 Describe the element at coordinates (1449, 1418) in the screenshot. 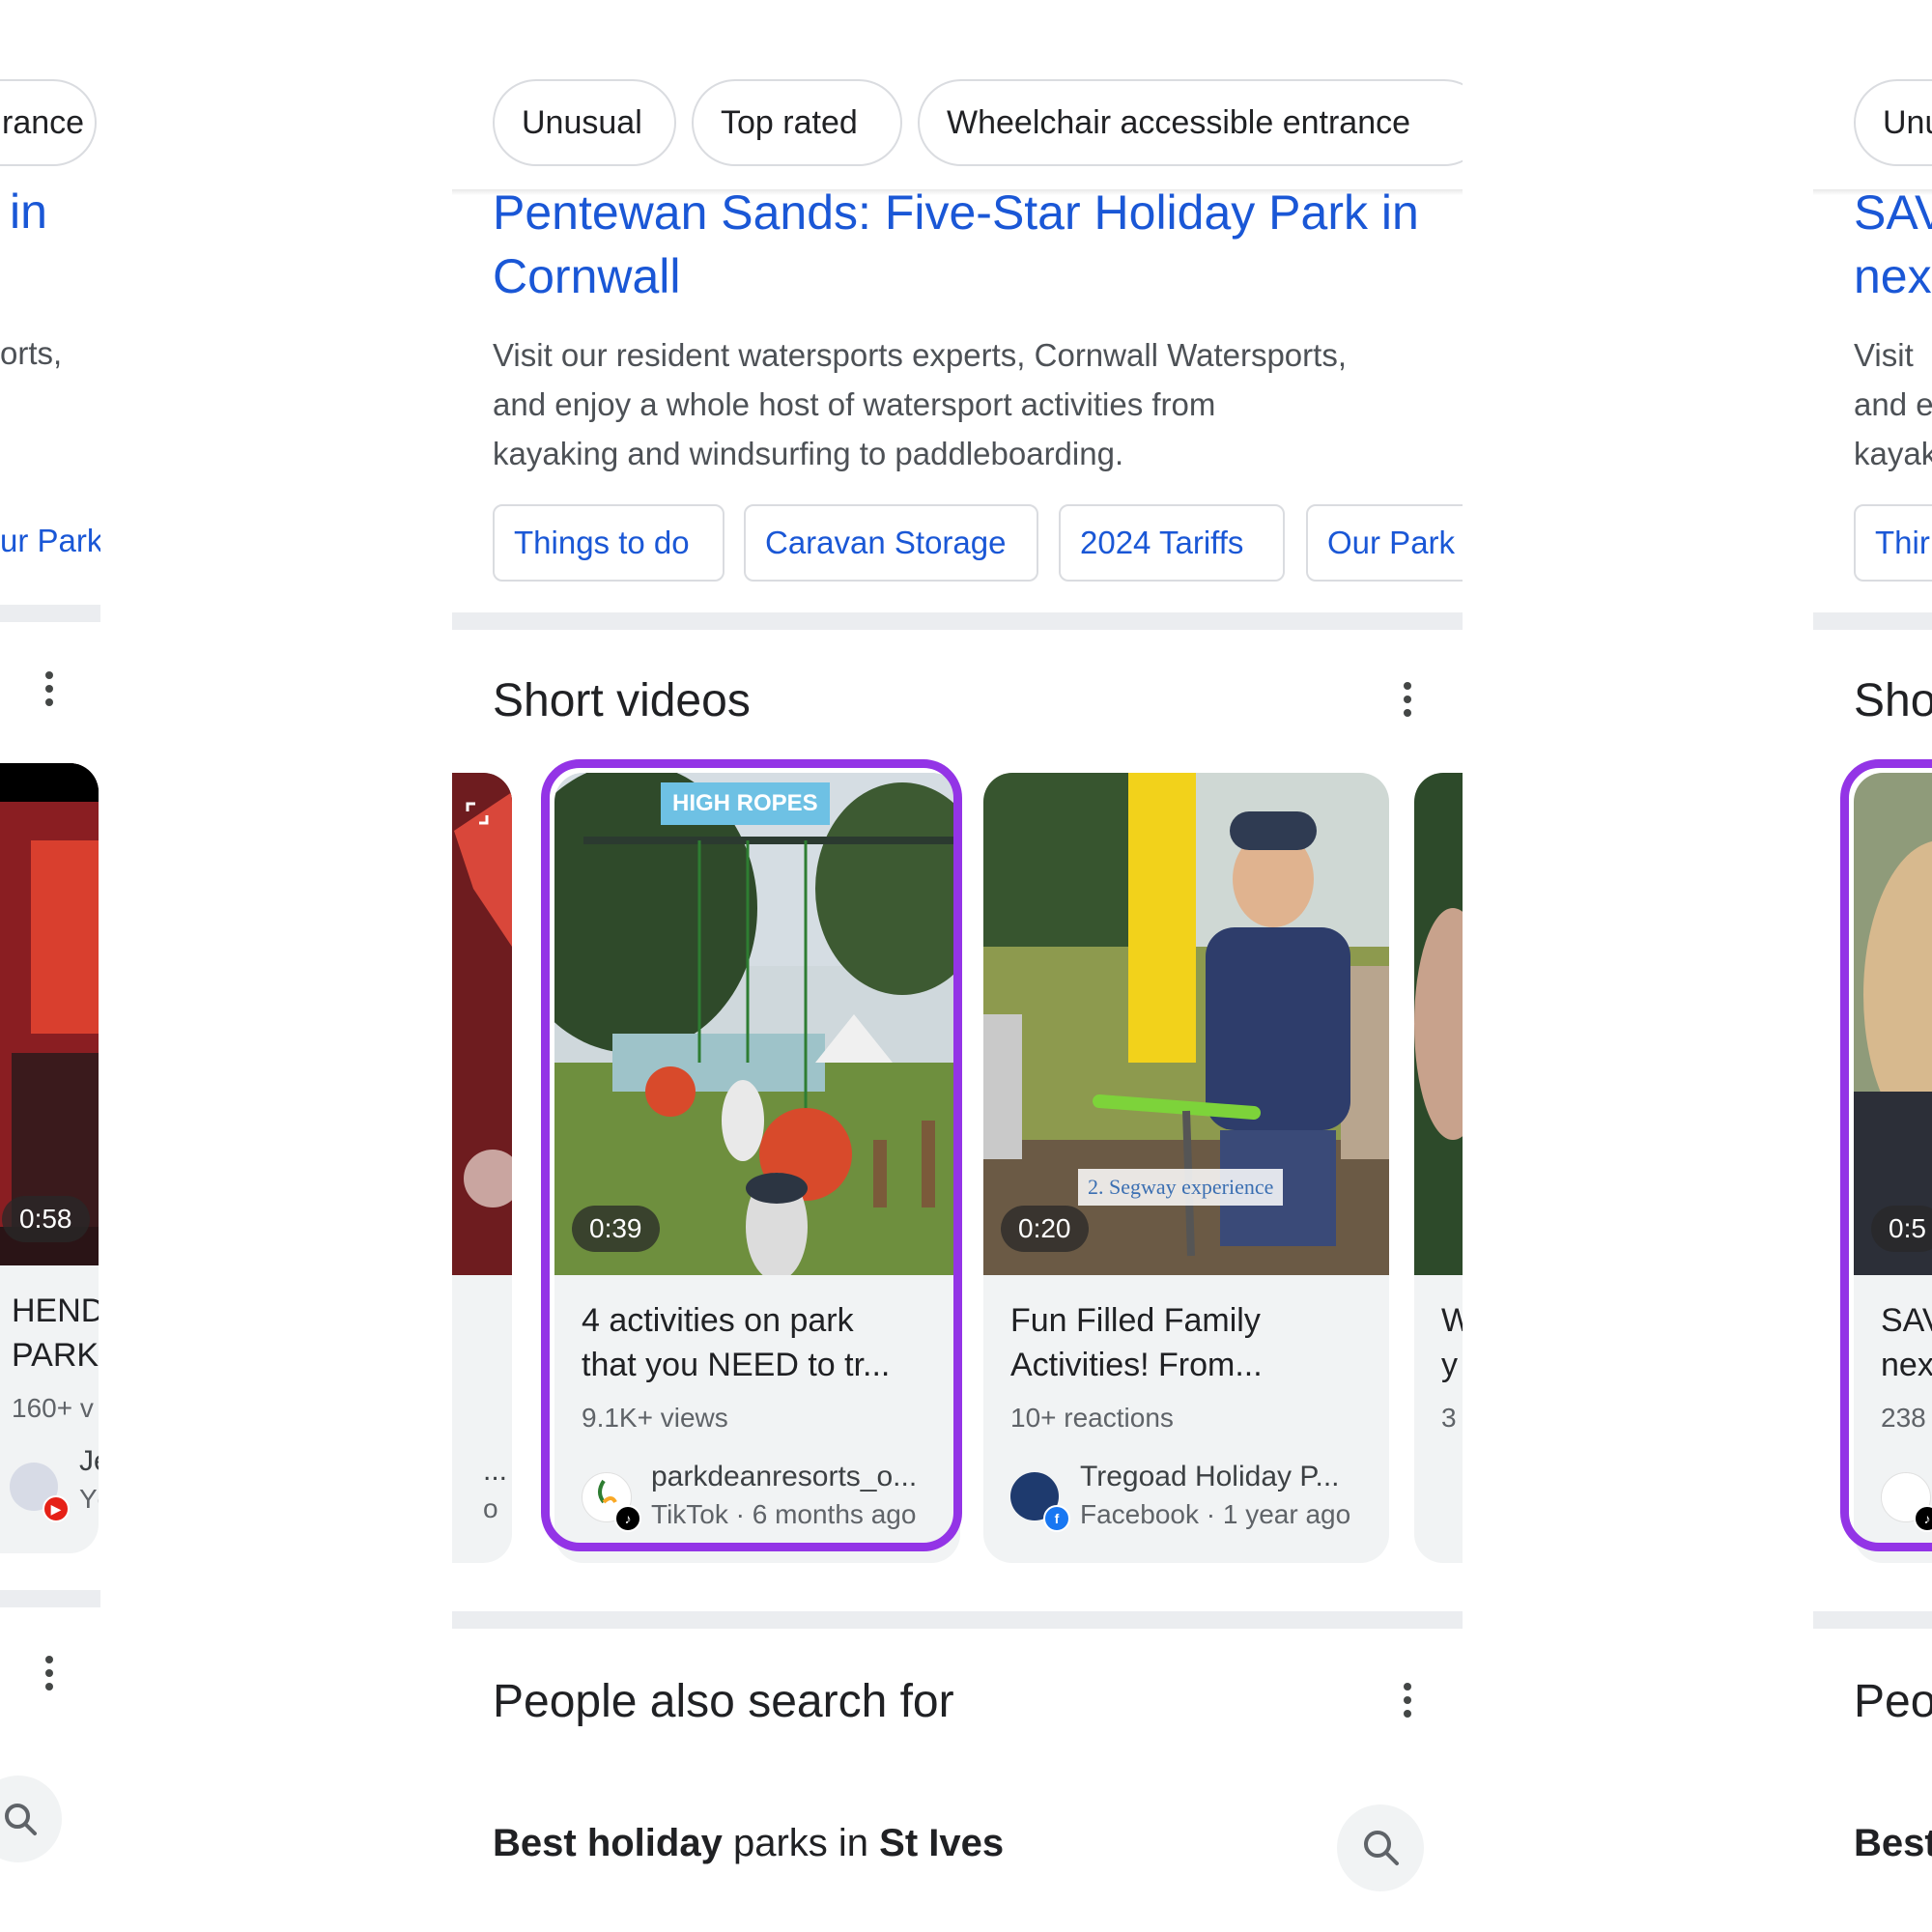

I see `video-meta-partial: 3` at that location.